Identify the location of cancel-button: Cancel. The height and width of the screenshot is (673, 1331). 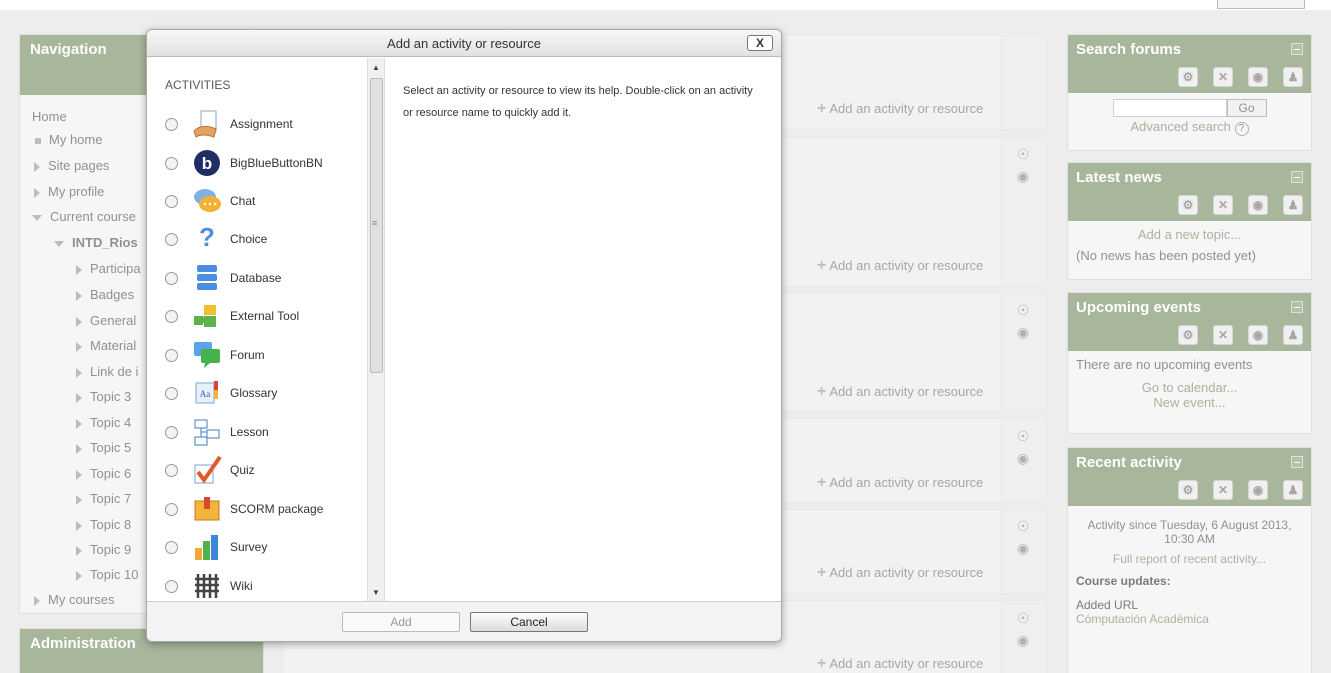
(529, 622).